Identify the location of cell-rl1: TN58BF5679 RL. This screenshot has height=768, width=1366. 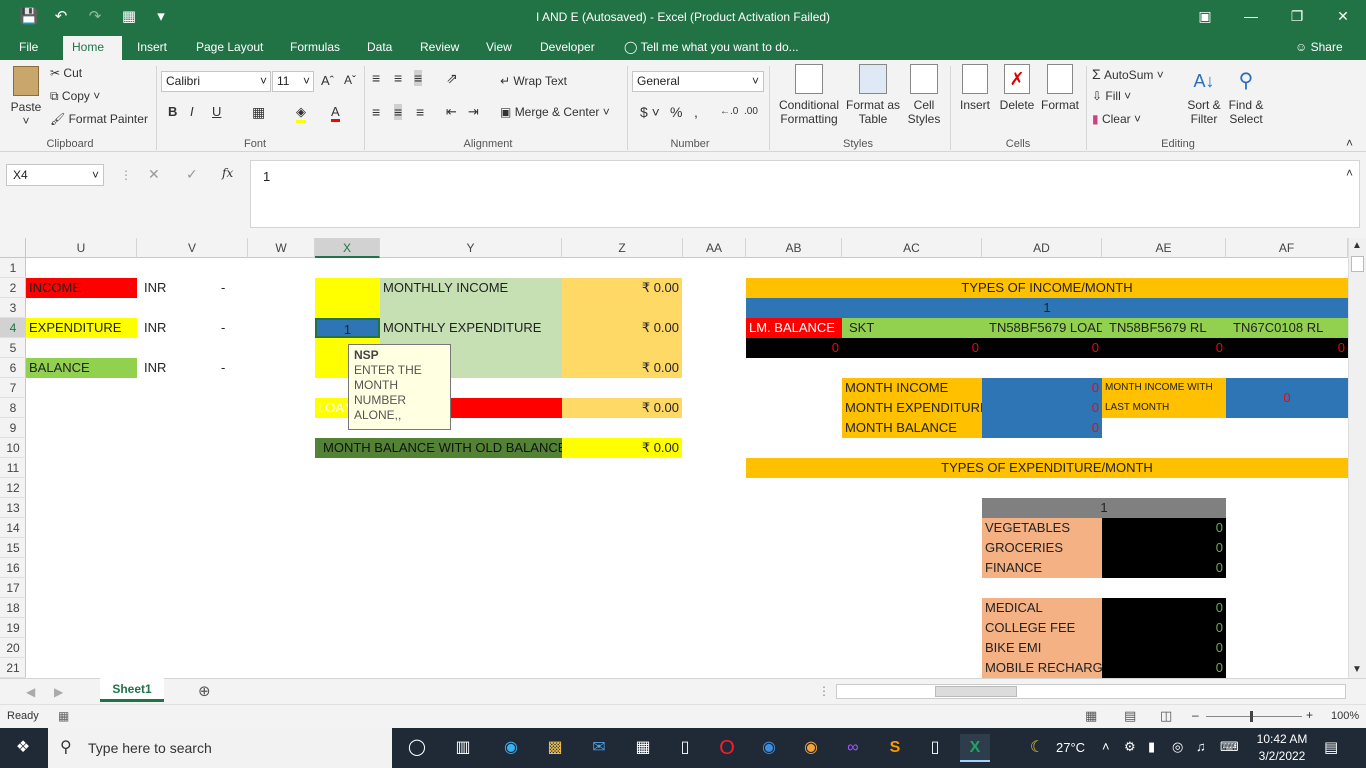
(1166, 328).